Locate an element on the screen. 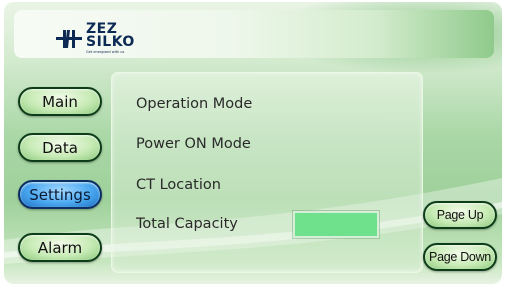  nav-main-button: Main is located at coordinates (60, 101).